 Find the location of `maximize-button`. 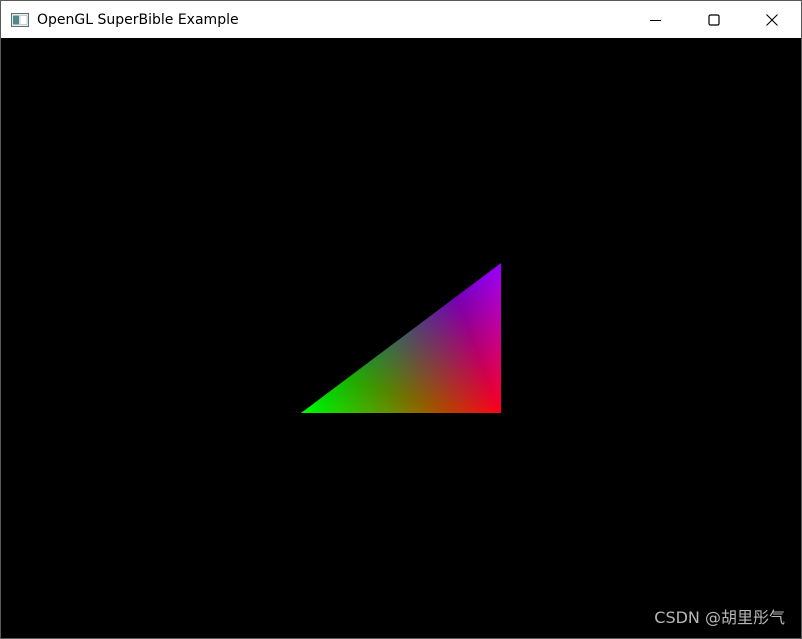

maximize-button is located at coordinates (714, 19).